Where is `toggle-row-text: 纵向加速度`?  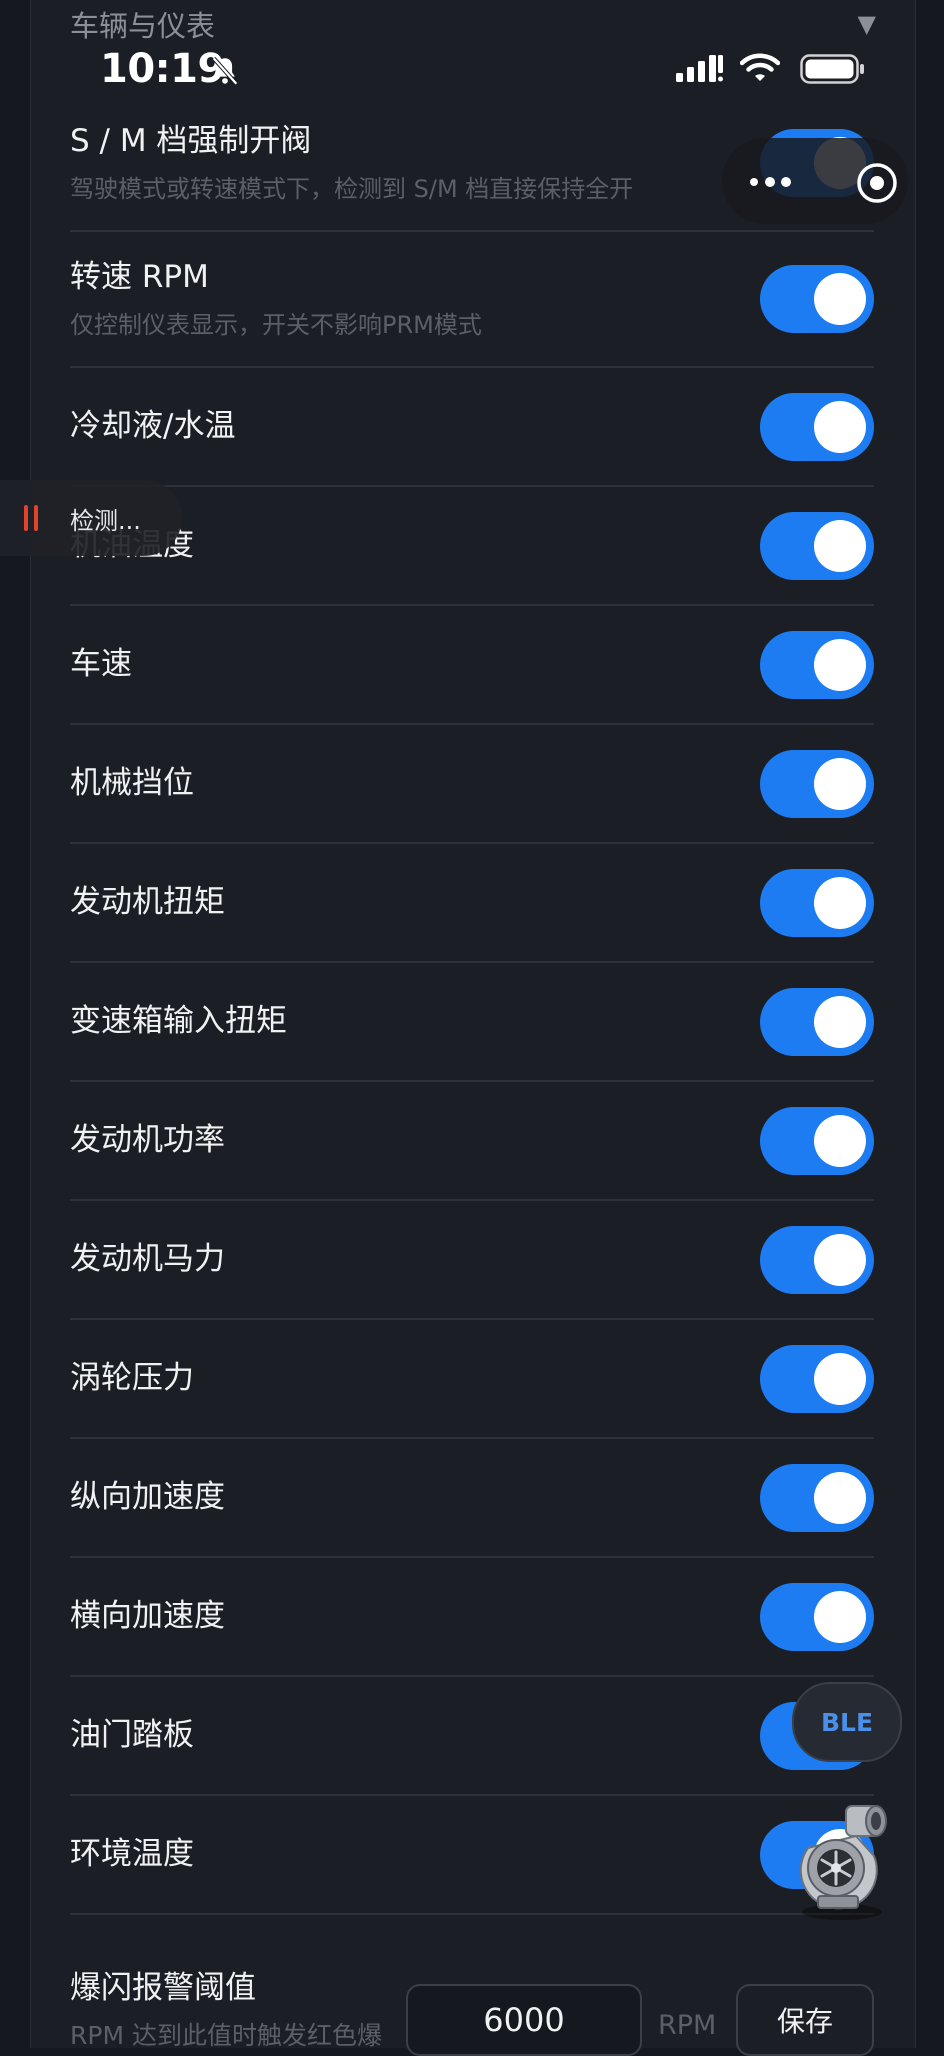 toggle-row-text: 纵向加速度 is located at coordinates (147, 1497).